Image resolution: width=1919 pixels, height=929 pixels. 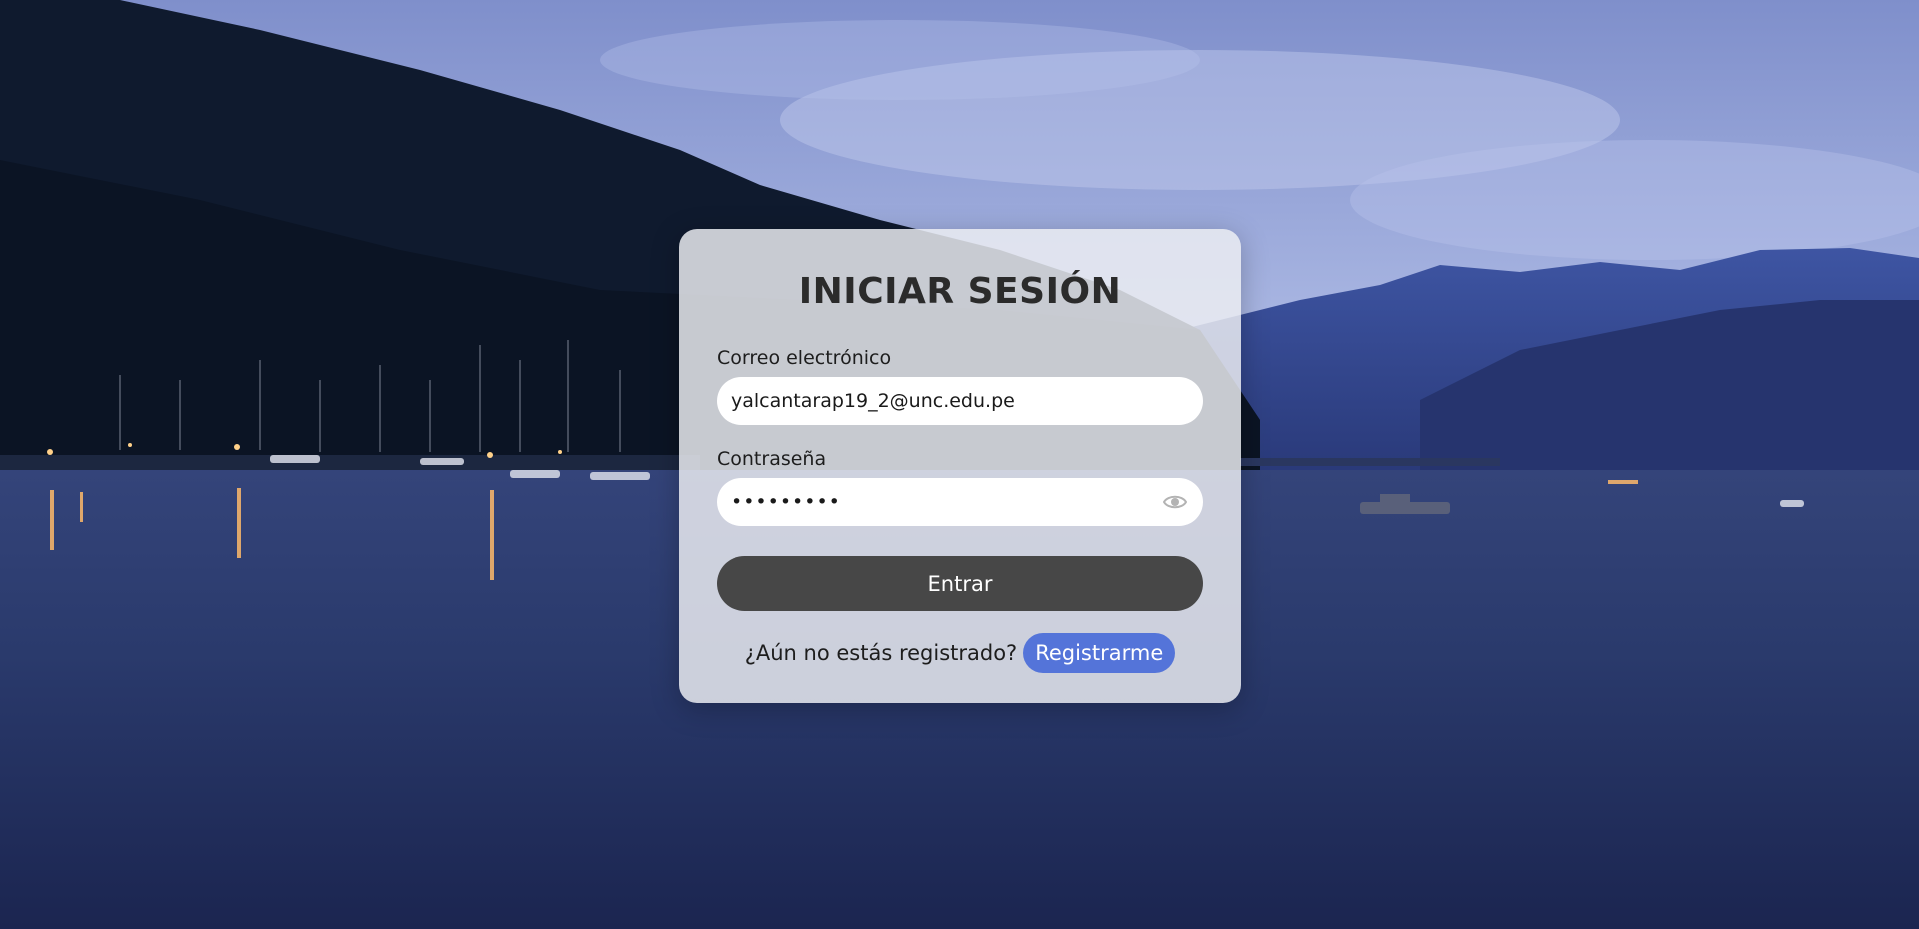 What do you see at coordinates (1099, 653) in the screenshot?
I see `register-button: Registrarme` at bounding box center [1099, 653].